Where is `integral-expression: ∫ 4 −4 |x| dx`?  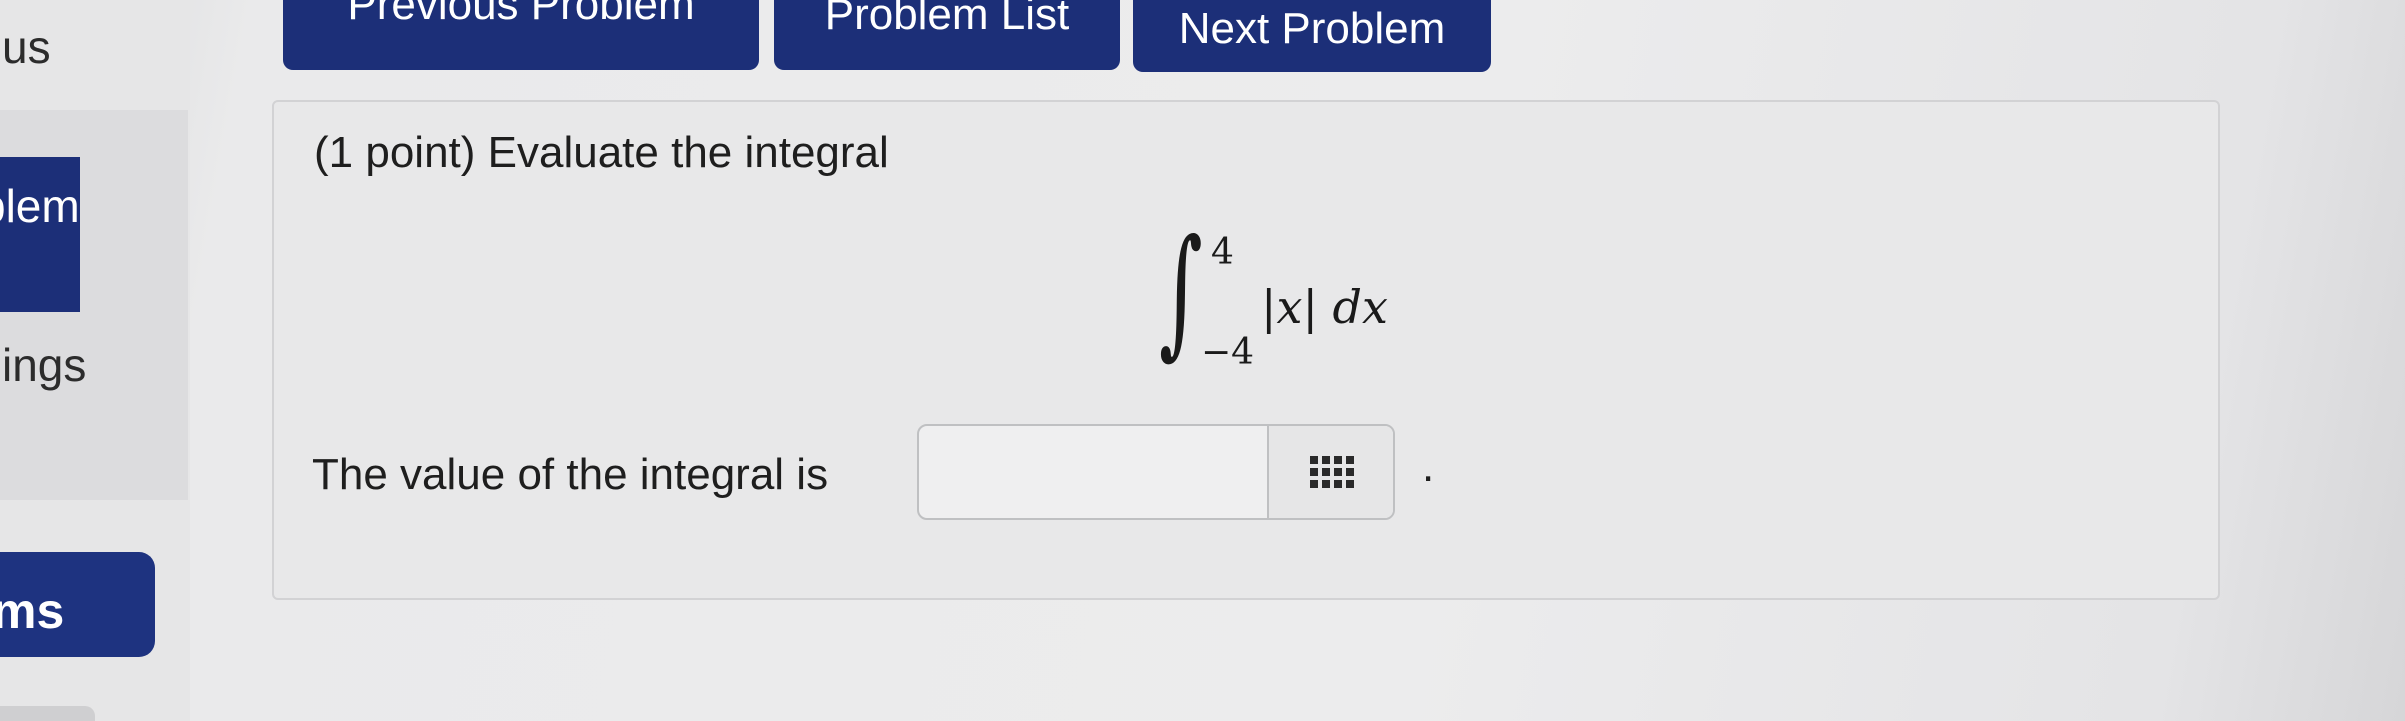 integral-expression: ∫ 4 −4 |x| dx is located at coordinates (1299, 302).